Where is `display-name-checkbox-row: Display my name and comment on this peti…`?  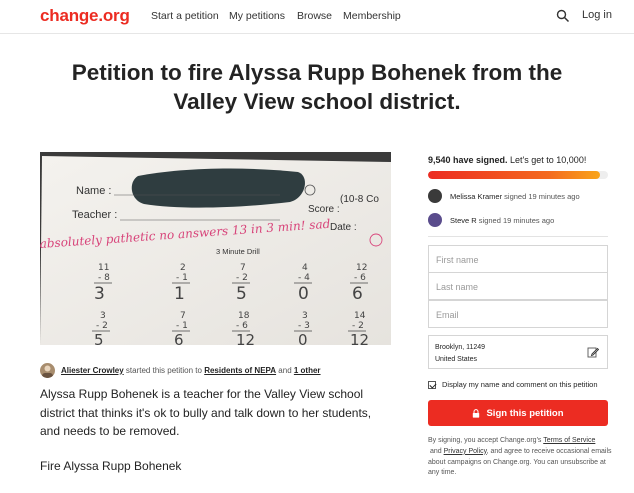
display-name-checkbox-row: Display my name and comment on this peti… is located at coordinates (513, 384).